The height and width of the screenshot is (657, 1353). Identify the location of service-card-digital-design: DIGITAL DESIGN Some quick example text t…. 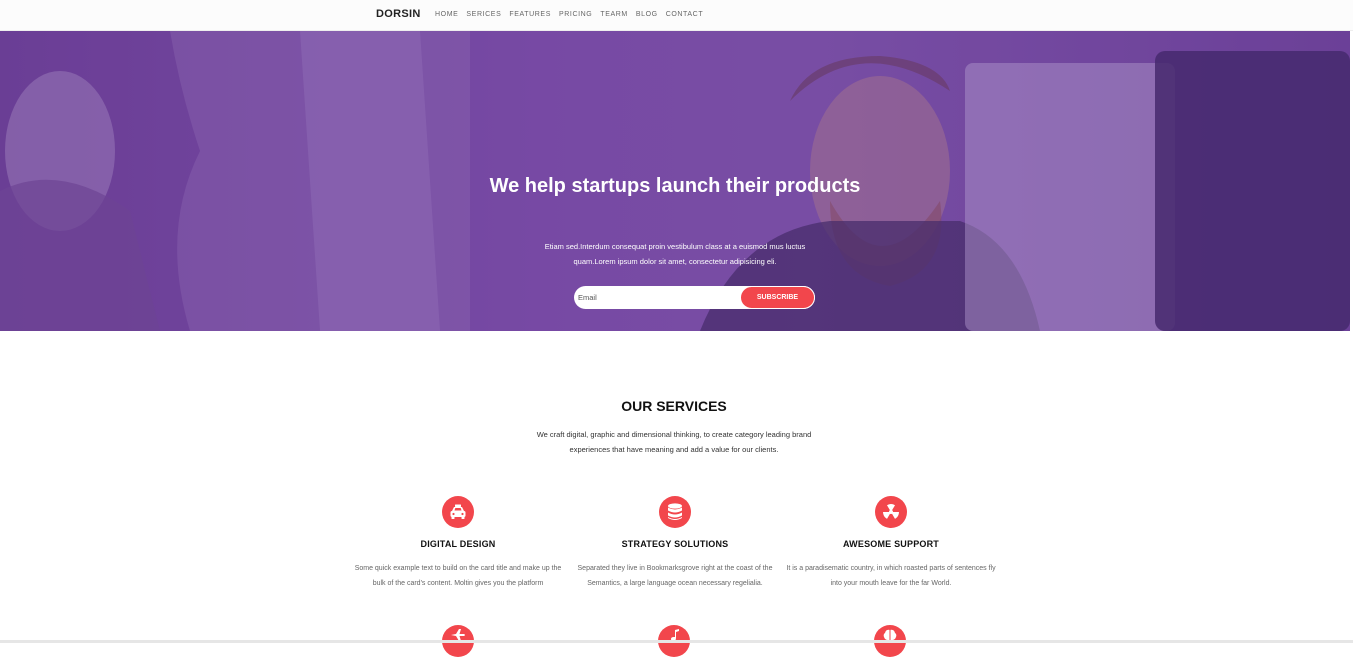
(458, 543).